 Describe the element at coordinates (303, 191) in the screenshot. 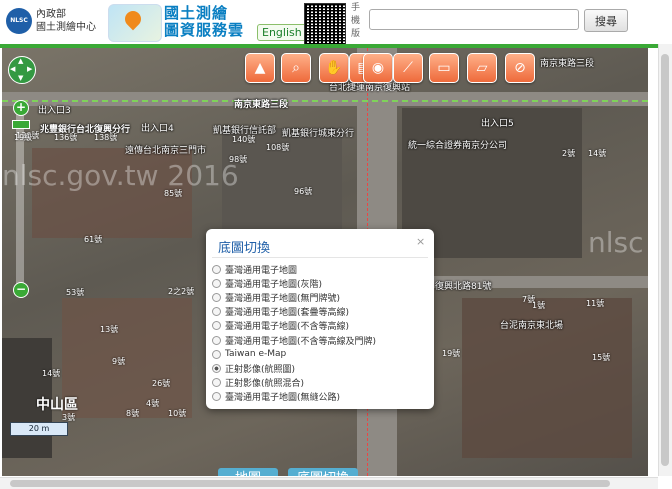

I see `address-number: 96號` at that location.